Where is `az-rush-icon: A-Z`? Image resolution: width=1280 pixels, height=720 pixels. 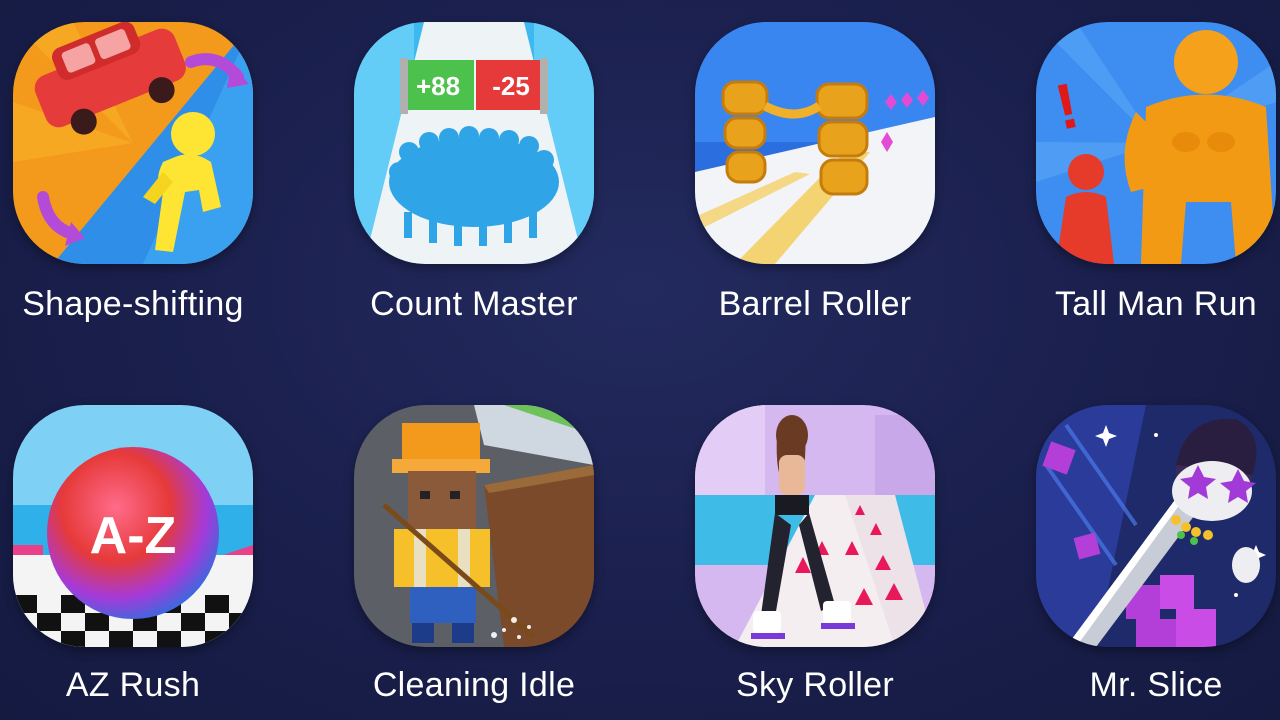
az-rush-icon: A-Z is located at coordinates (133, 526).